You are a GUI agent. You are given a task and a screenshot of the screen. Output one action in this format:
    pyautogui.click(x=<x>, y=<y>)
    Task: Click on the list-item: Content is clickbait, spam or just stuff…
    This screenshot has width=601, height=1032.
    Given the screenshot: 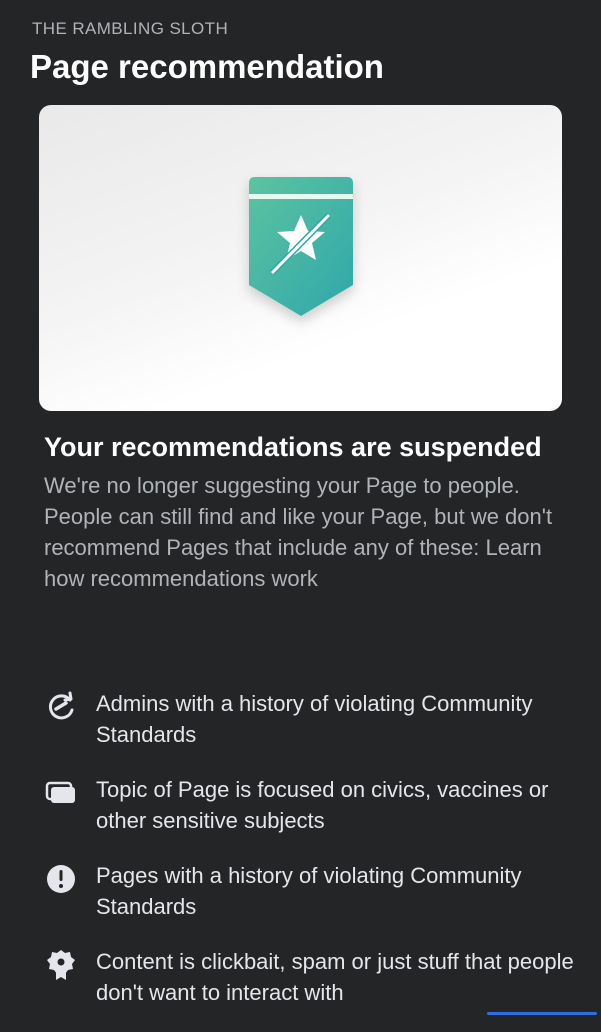 What is the action you would take?
    pyautogui.click(x=309, y=989)
    